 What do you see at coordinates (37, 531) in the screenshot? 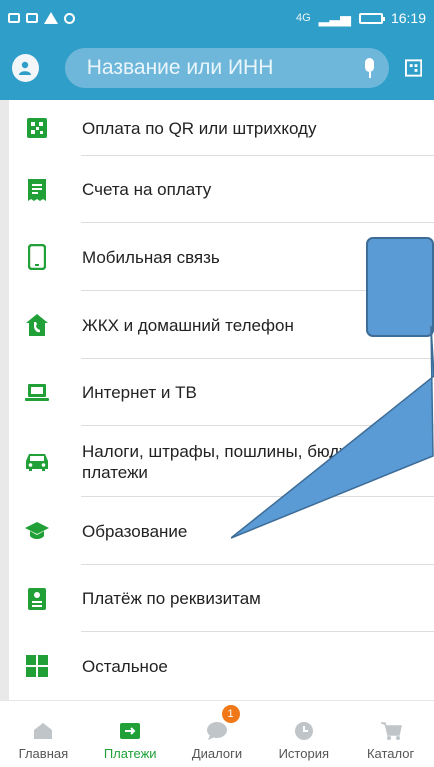
I see `graduation-cap-icon` at bounding box center [37, 531].